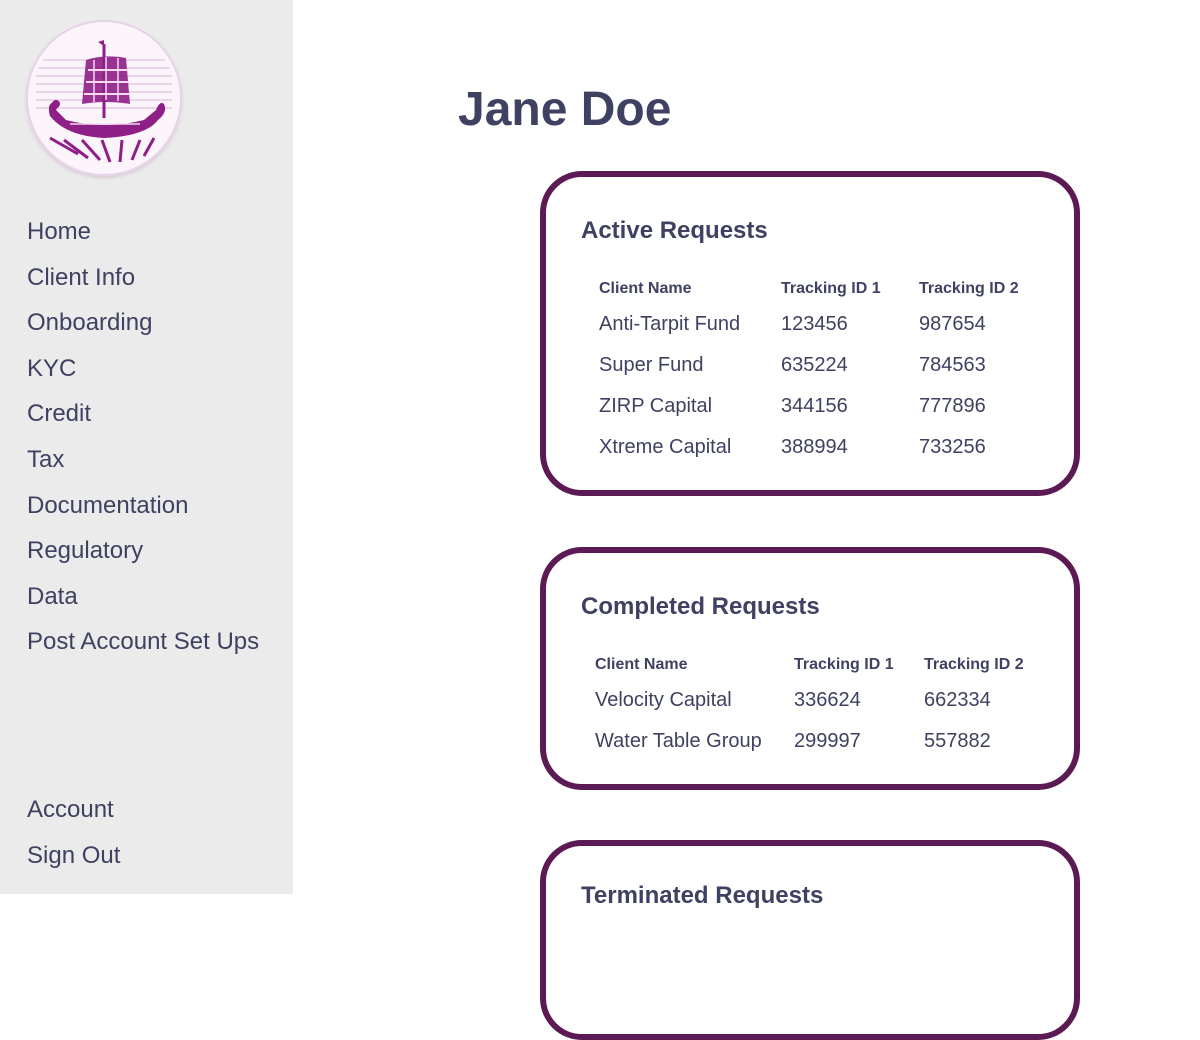 This screenshot has width=1200, height=1040. I want to click on tracking-id-1-cell: 388994, so click(814, 447).